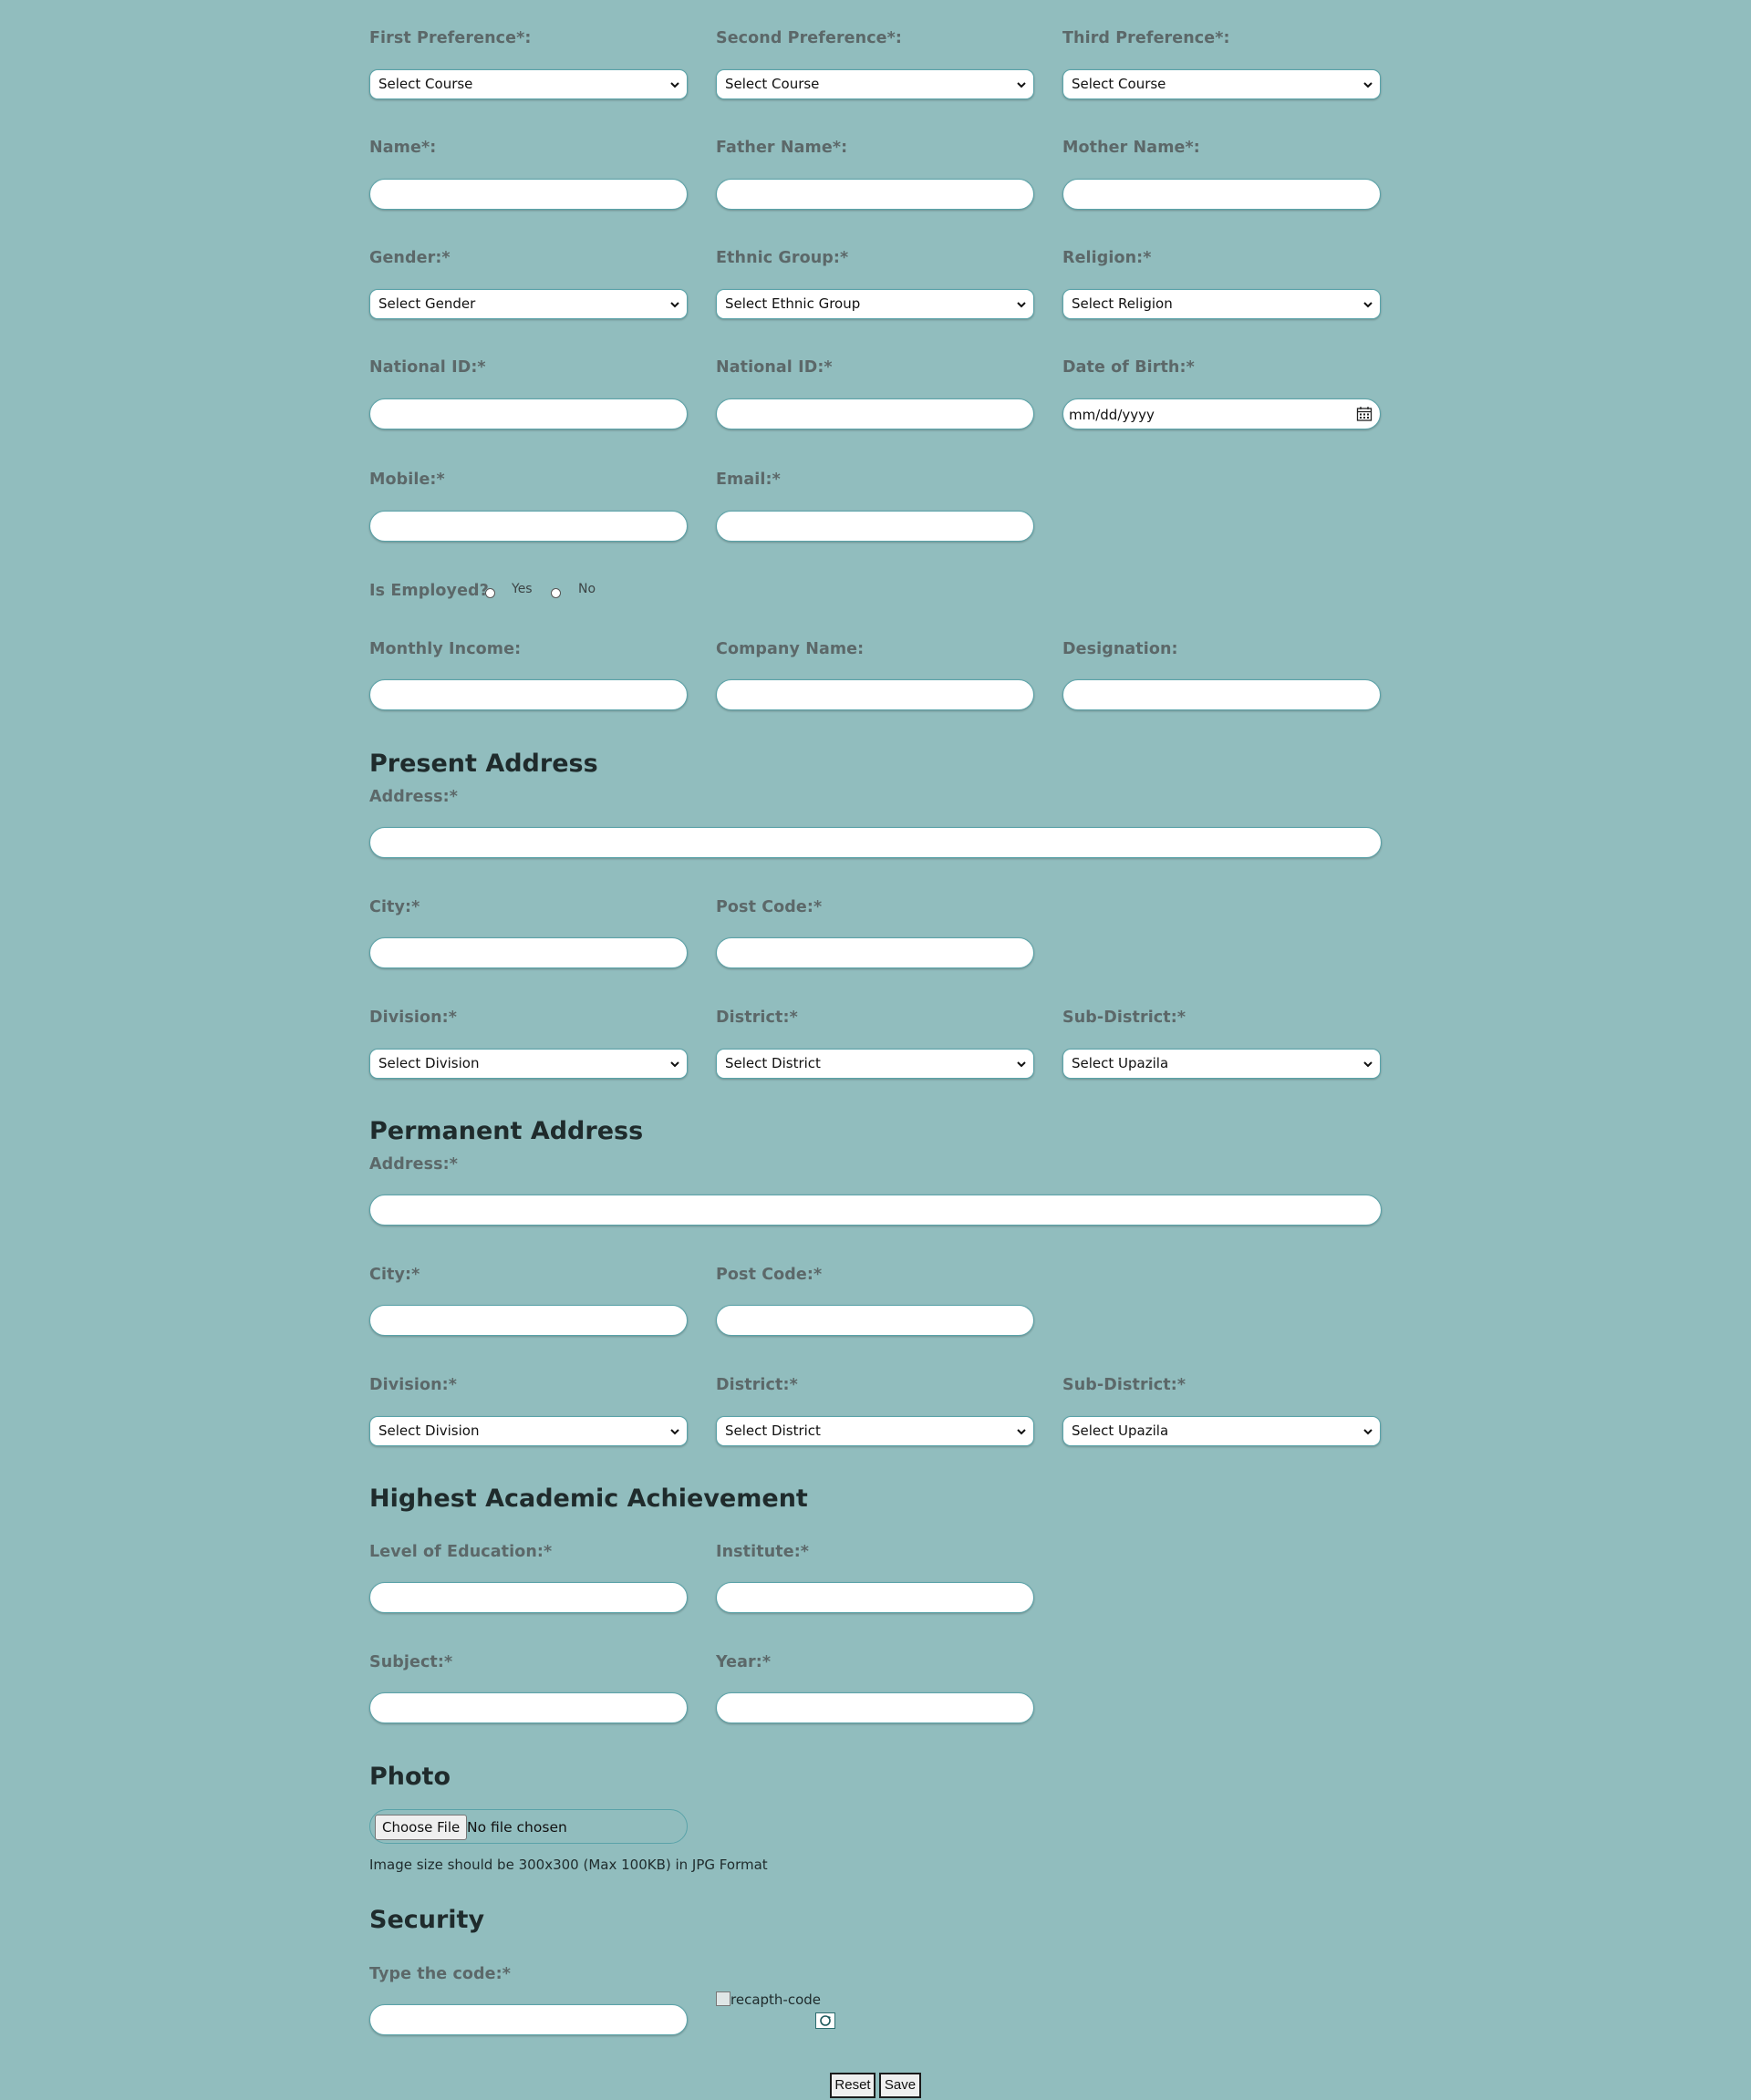  I want to click on company-name-input, so click(875, 694).